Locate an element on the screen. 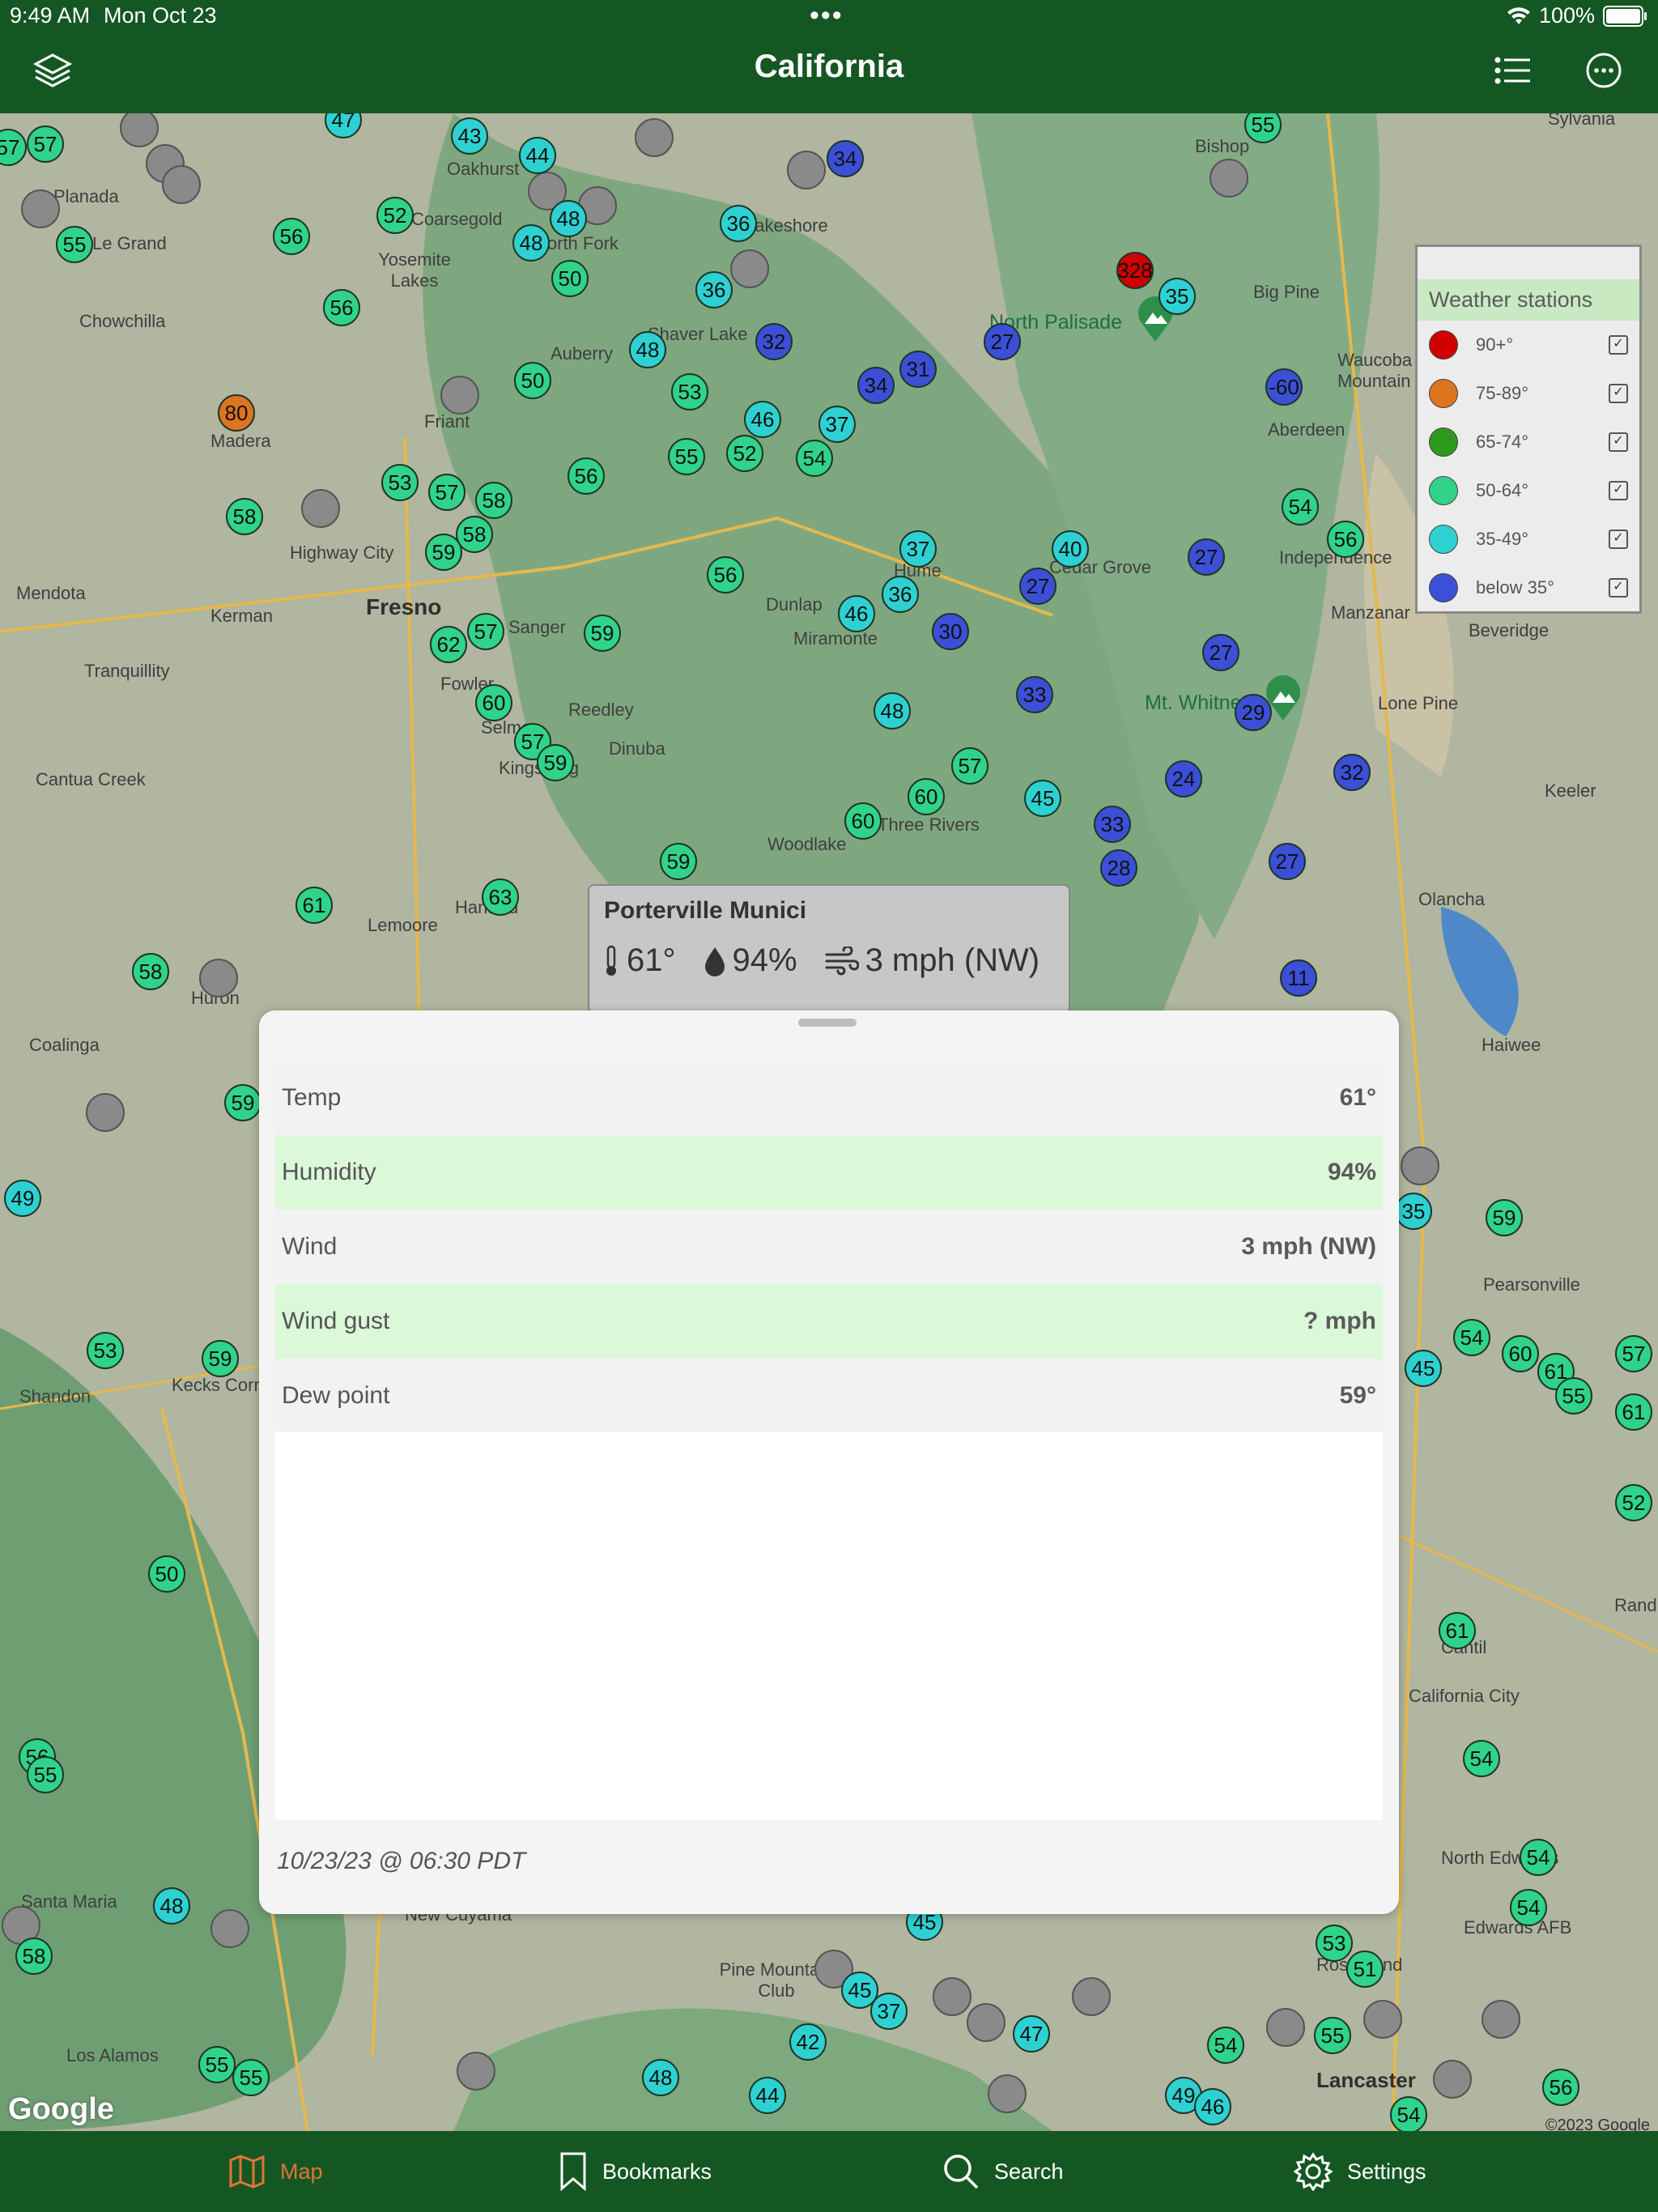 The height and width of the screenshot is (2212, 1658). sheet-grabber-handle is located at coordinates (827, 1023).